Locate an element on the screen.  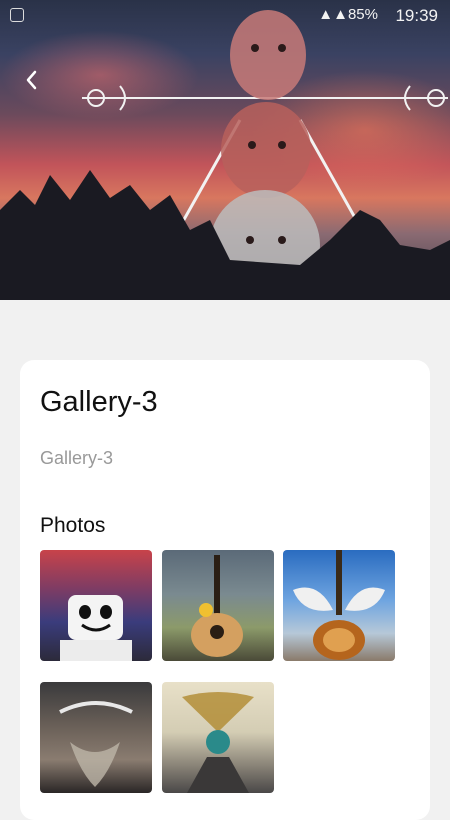
chevron-left-icon is located at coordinates (31, 80).